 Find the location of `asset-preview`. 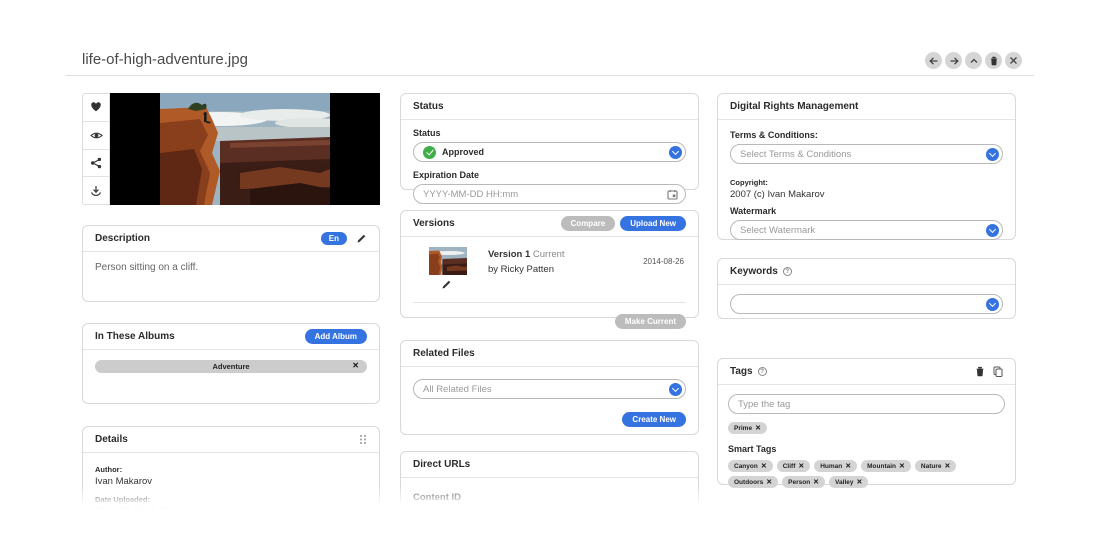

asset-preview is located at coordinates (245, 149).